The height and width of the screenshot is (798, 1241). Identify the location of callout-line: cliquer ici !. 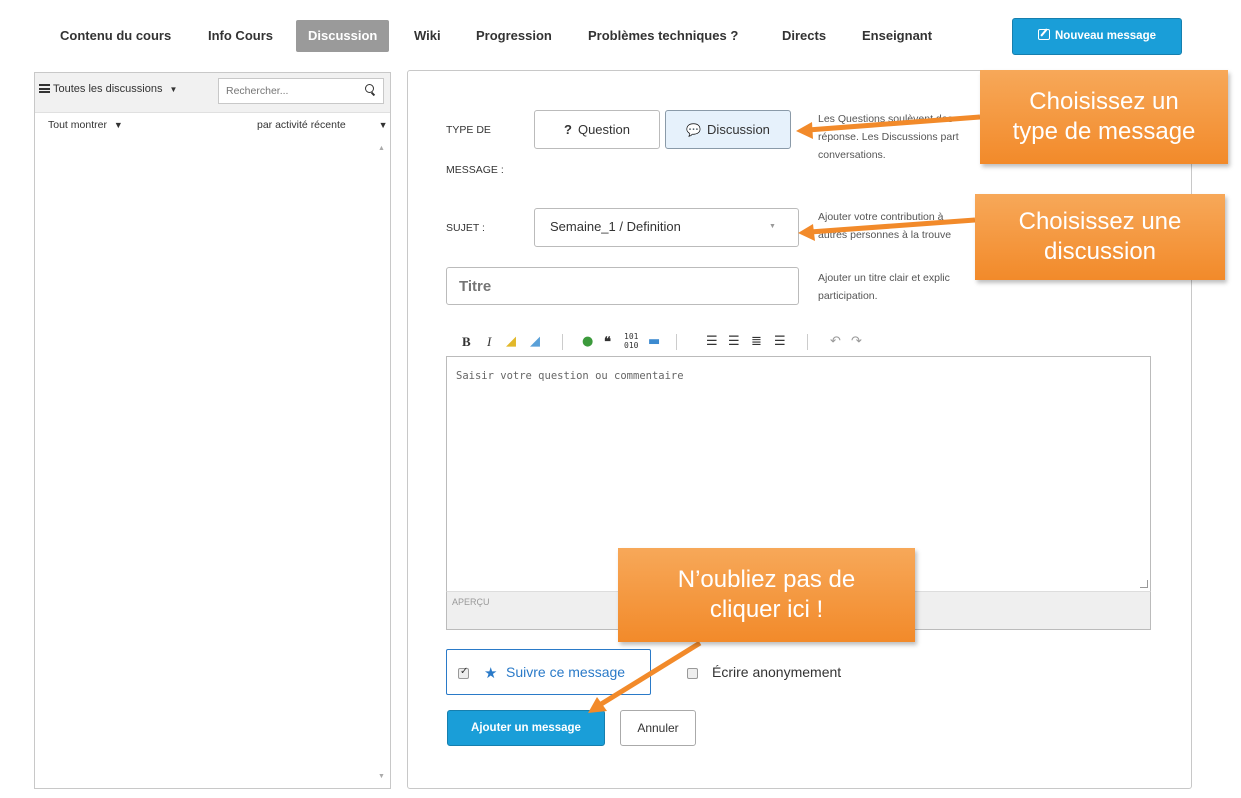
(766, 609).